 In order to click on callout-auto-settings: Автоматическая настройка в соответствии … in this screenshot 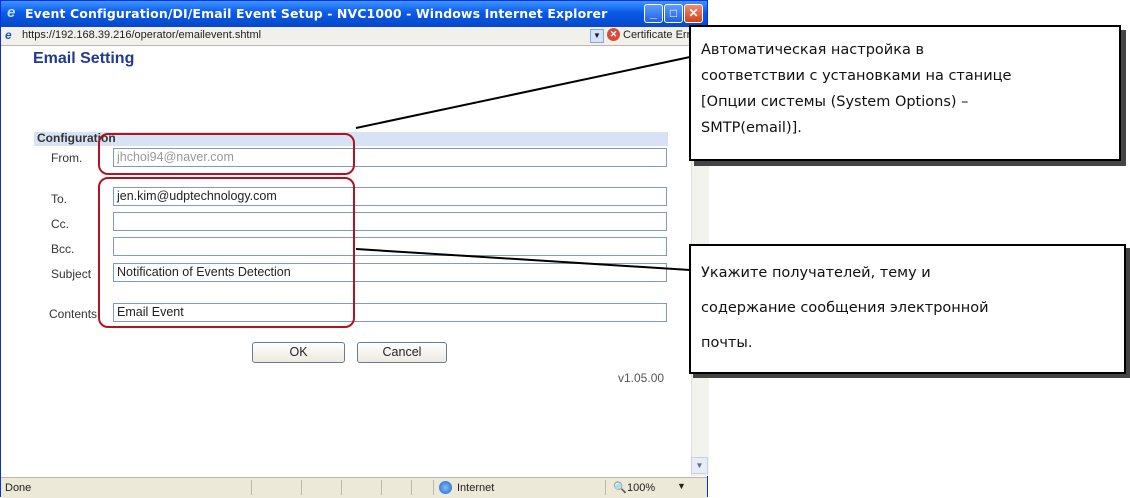, I will do `click(905, 93)`.